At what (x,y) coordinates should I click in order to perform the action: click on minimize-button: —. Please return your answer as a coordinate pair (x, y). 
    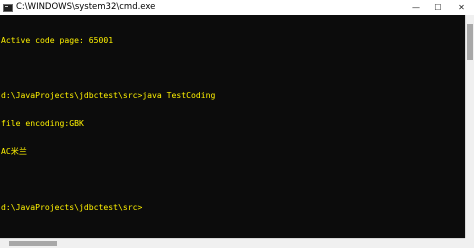
    Looking at the image, I should click on (416, 7).